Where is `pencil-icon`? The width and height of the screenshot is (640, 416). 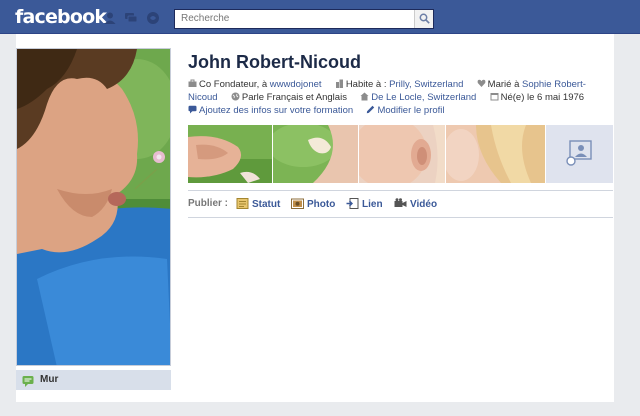
pencil-icon is located at coordinates (371, 109).